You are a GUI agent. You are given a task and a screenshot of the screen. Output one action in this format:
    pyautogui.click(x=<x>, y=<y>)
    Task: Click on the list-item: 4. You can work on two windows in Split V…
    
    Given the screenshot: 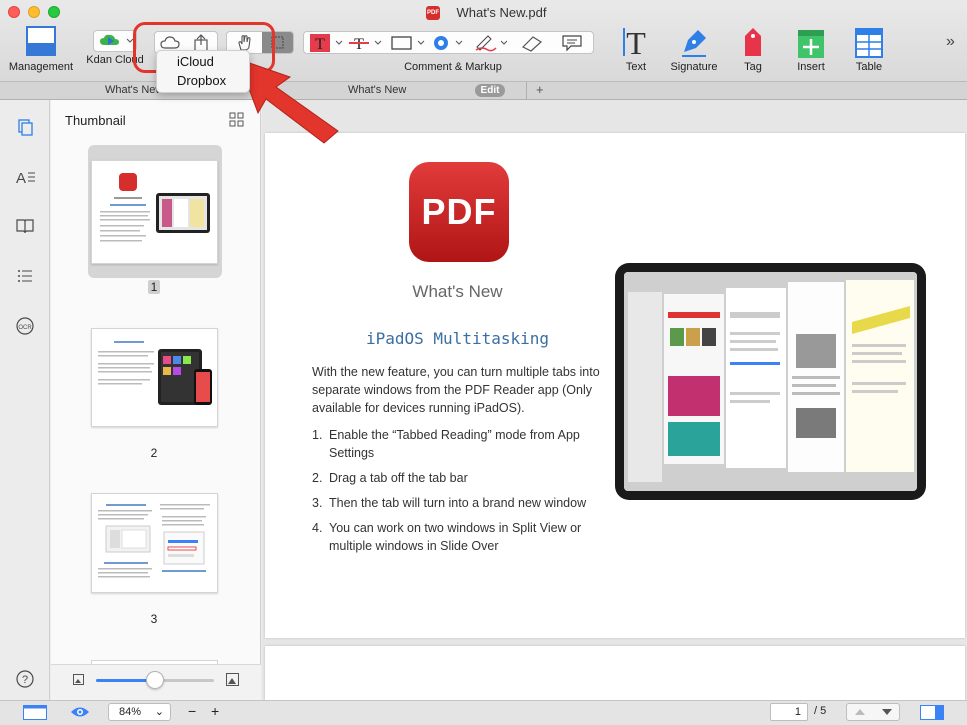 What is the action you would take?
    pyautogui.click(x=447, y=537)
    